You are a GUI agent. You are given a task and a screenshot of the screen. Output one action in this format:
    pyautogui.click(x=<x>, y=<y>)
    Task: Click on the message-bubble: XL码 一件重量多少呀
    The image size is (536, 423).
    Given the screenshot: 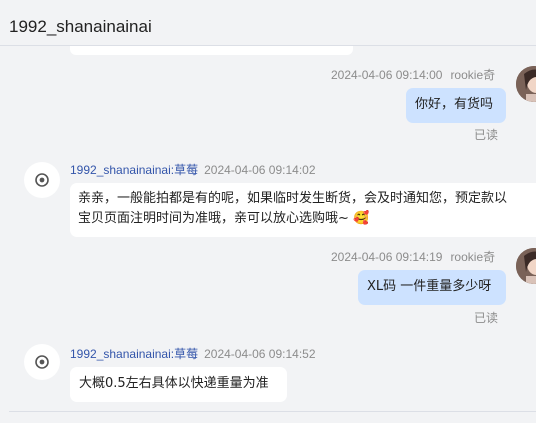 What is the action you would take?
    pyautogui.click(x=432, y=287)
    